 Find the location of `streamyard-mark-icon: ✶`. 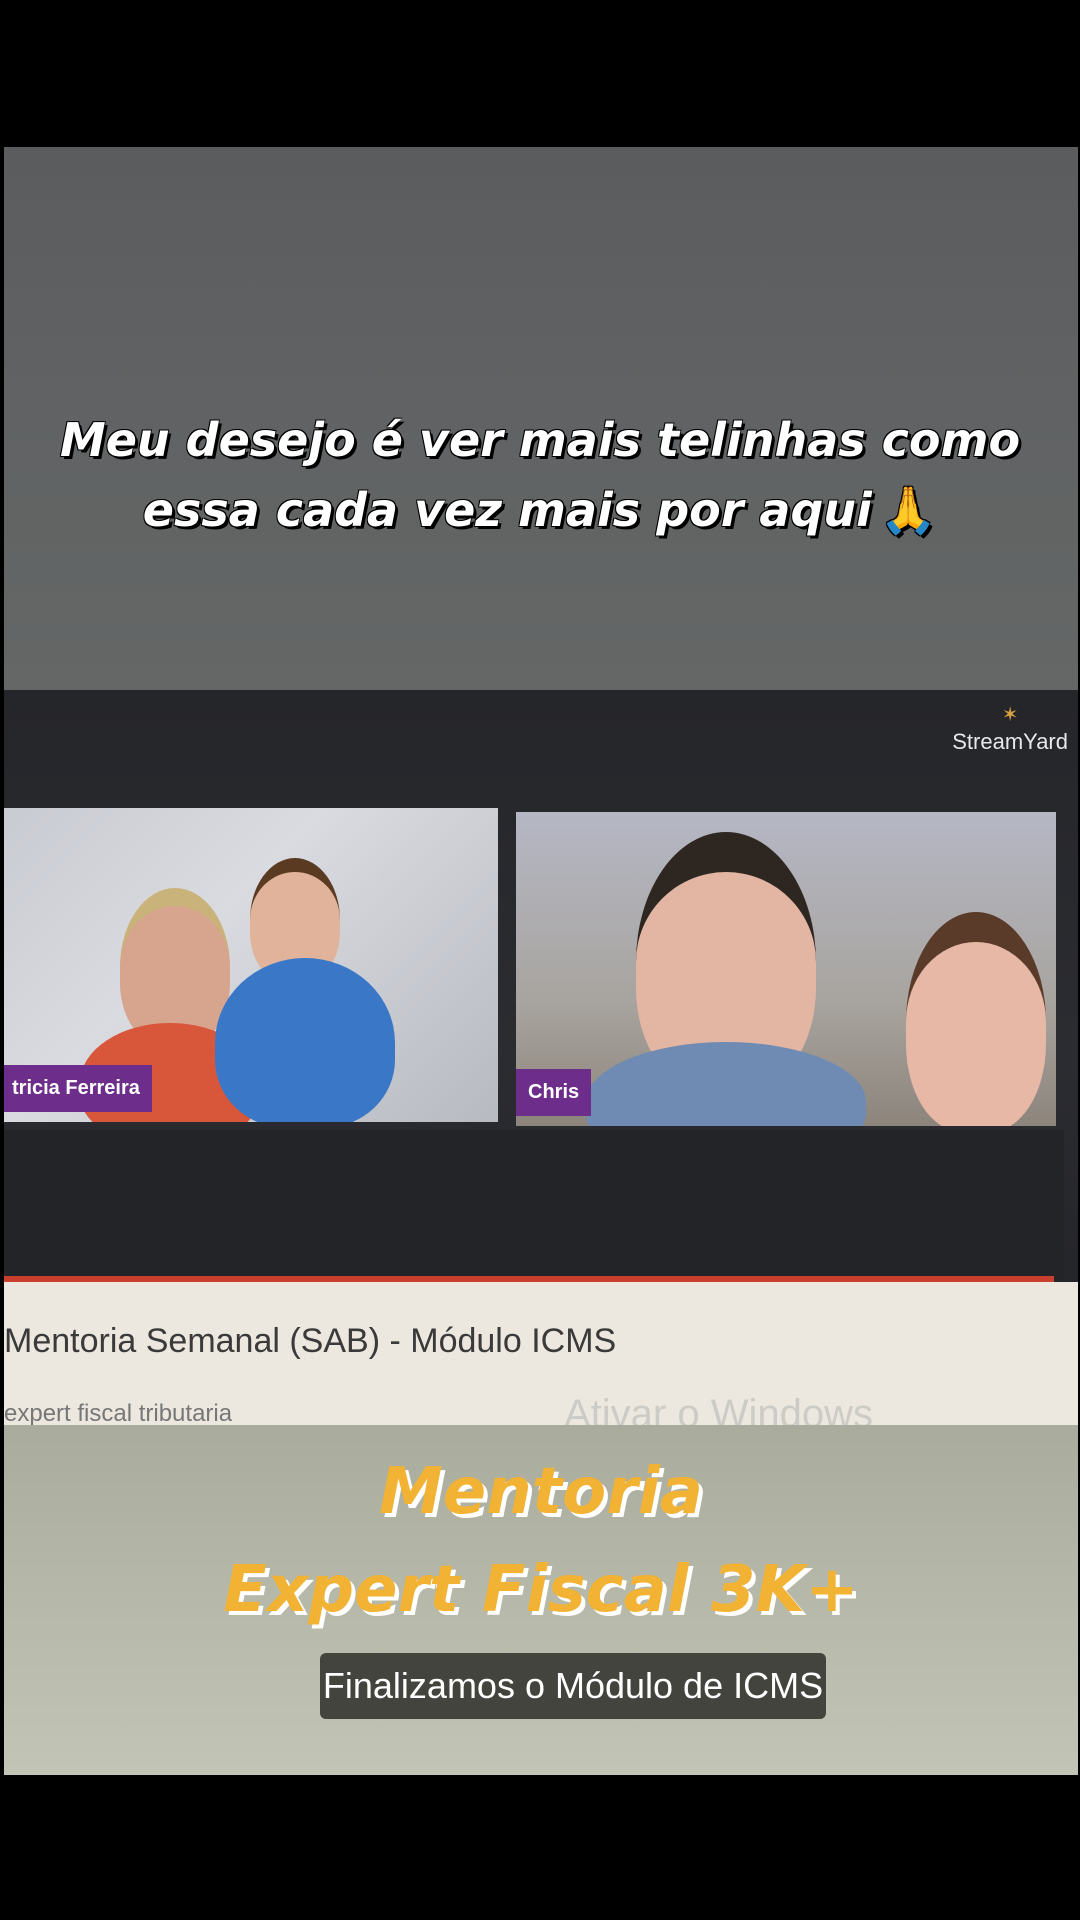

streamyard-mark-icon: ✶ is located at coordinates (1010, 715).